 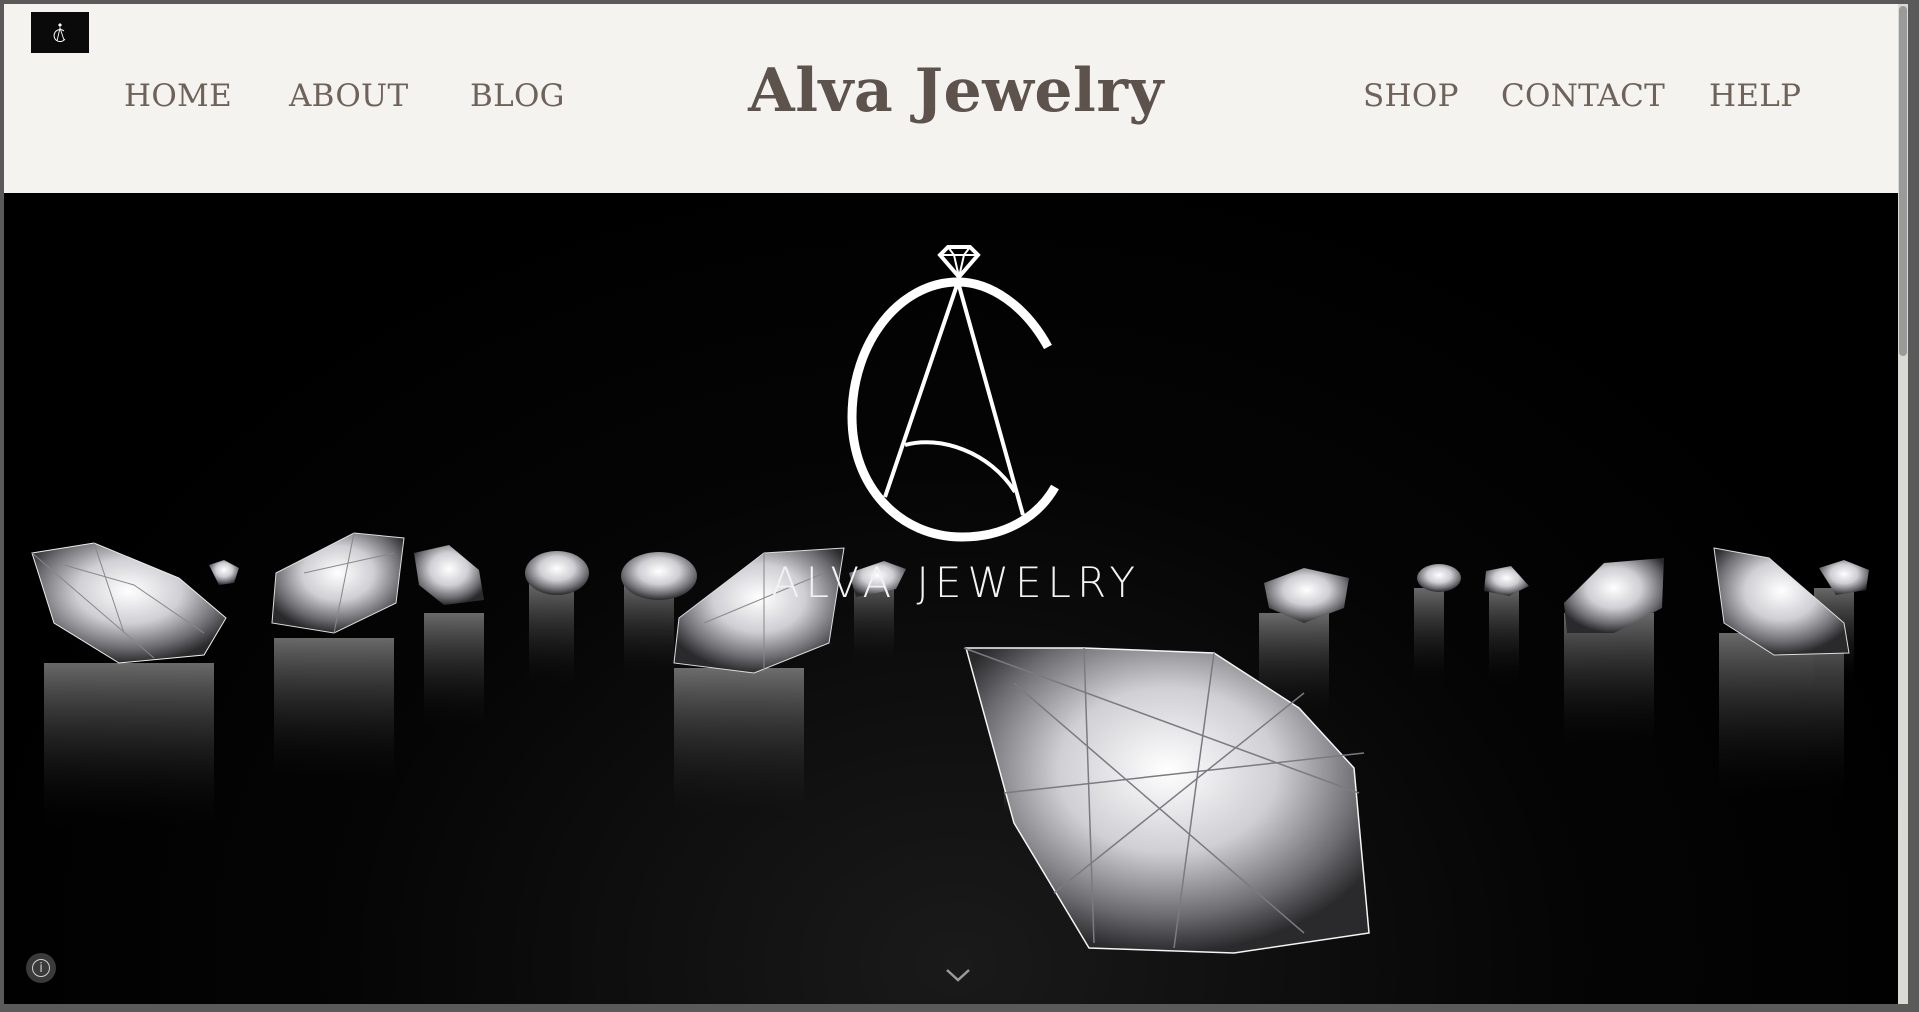 What do you see at coordinates (956, 582) in the screenshot?
I see `hero-wordmark: ALVA JEWELRY` at bounding box center [956, 582].